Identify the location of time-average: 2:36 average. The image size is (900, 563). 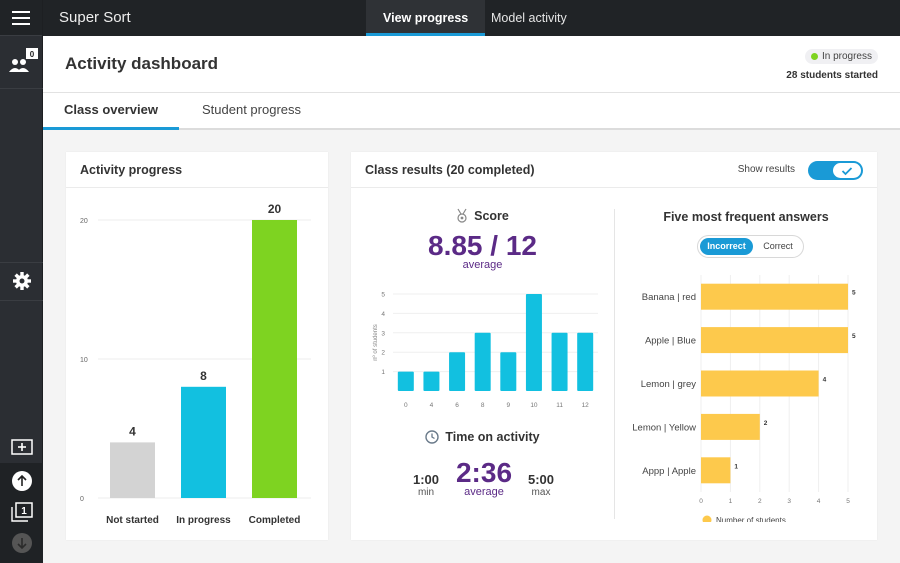
(484, 478).